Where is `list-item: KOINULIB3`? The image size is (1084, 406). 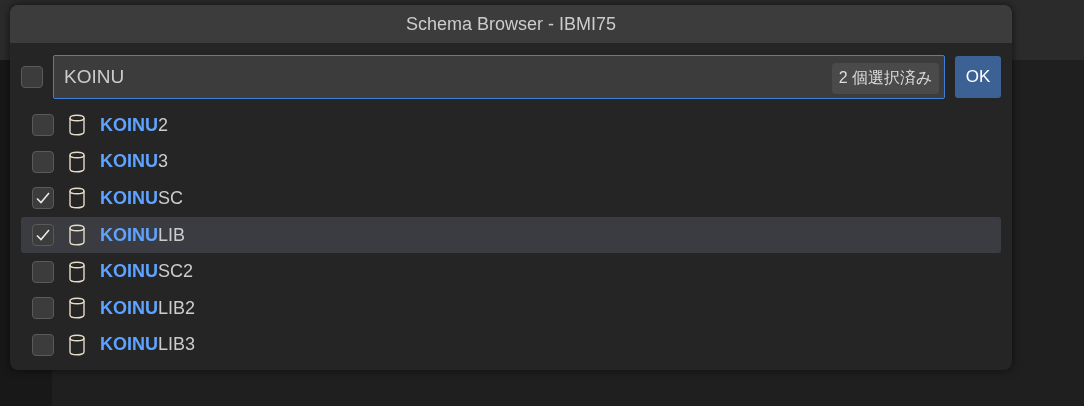
list-item: KOINULIB3 is located at coordinates (511, 345).